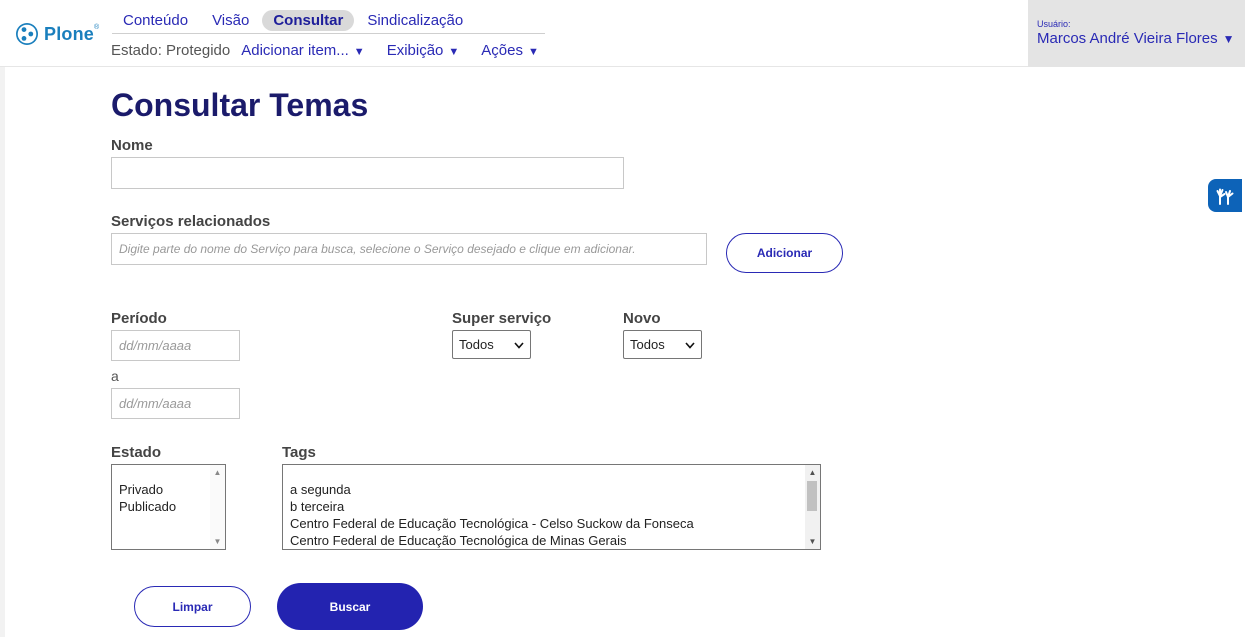 This screenshot has width=1245, height=637. Describe the element at coordinates (27, 34) in the screenshot. I see `plone-logo-icon` at that location.